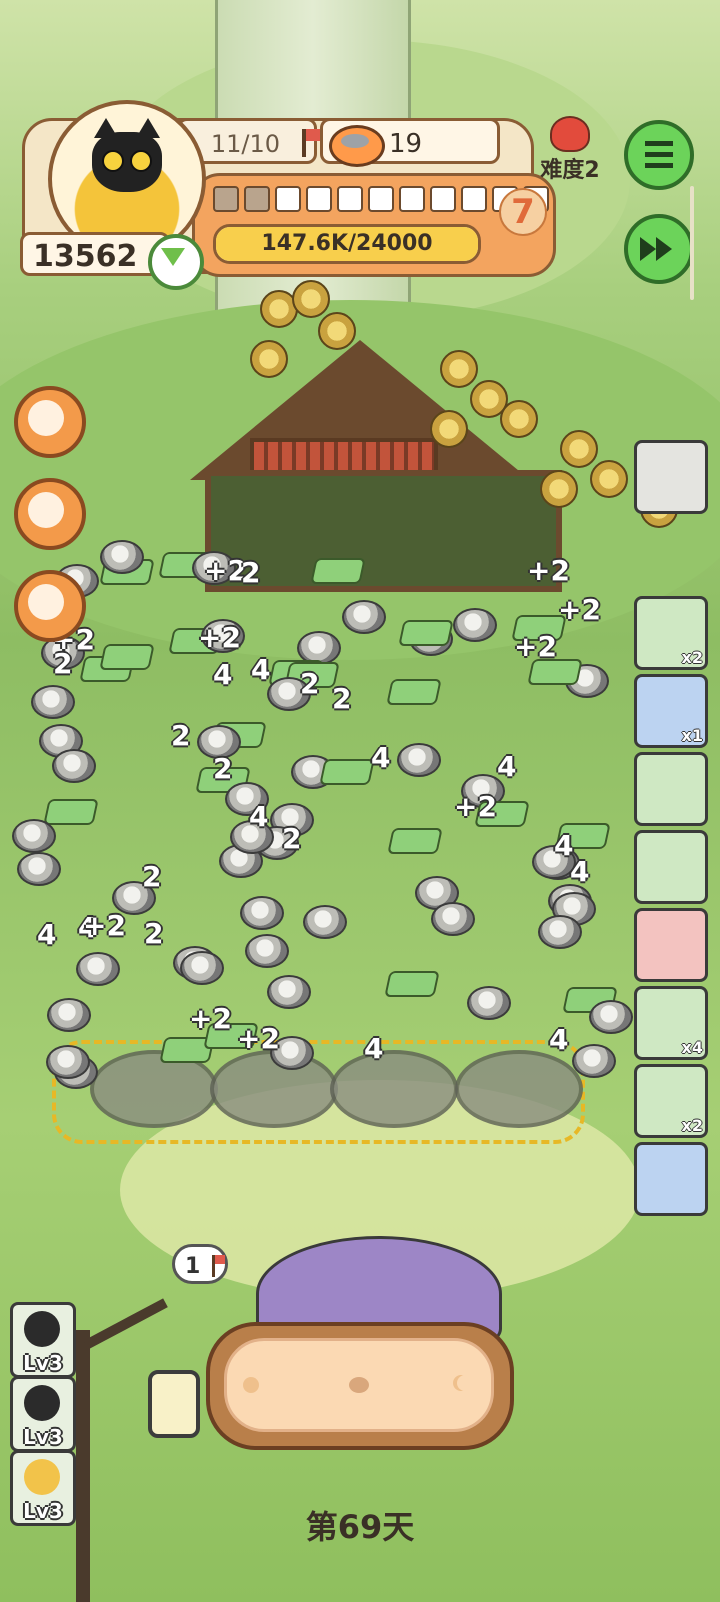 This screenshot has height=1602, width=720. Describe the element at coordinates (46, 510) in the screenshot. I see `cat-face-icon` at that location.